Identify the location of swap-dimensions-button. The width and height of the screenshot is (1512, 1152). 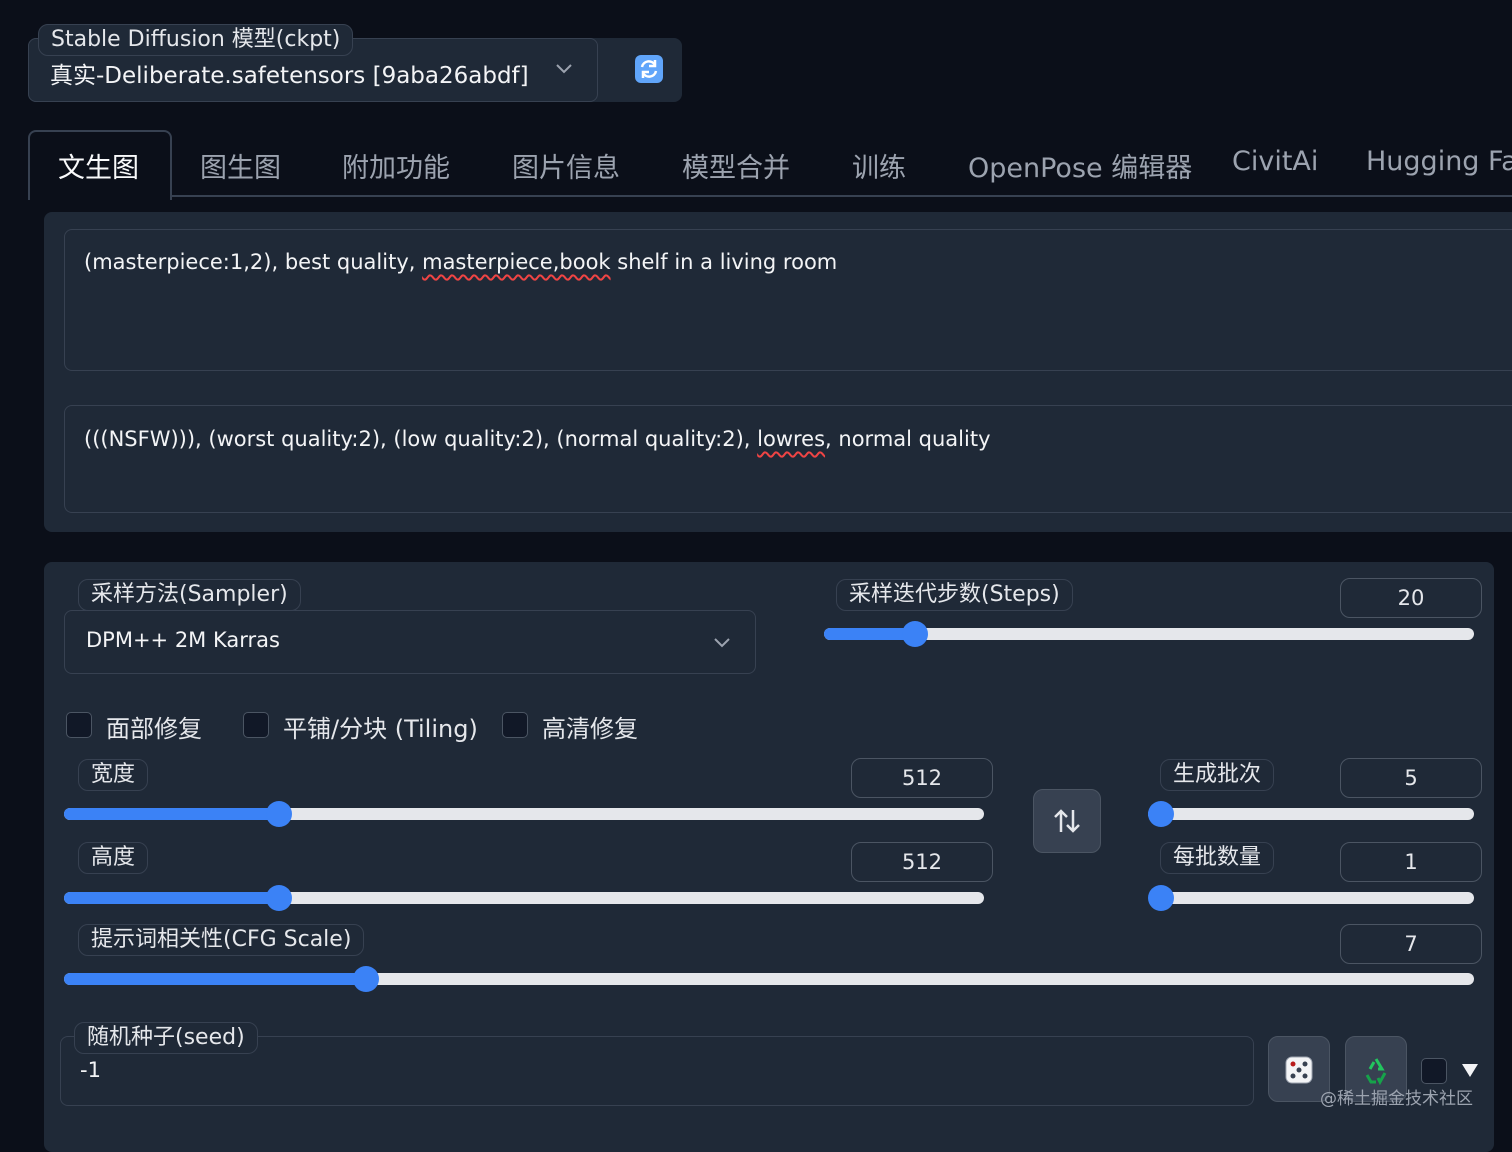
(1067, 821).